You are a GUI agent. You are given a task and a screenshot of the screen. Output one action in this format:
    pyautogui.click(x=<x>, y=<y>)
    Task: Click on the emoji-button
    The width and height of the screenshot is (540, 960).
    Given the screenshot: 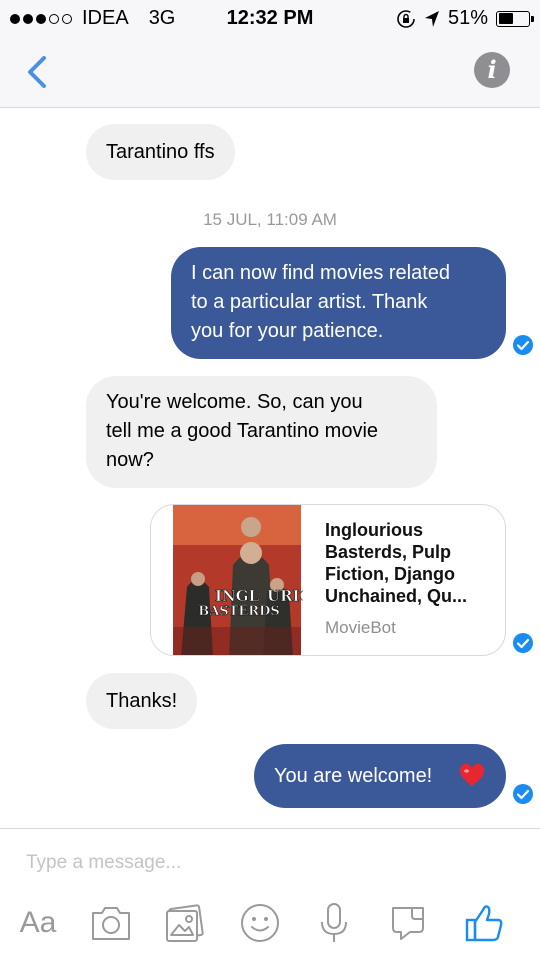 What is the action you would take?
    pyautogui.click(x=260, y=923)
    